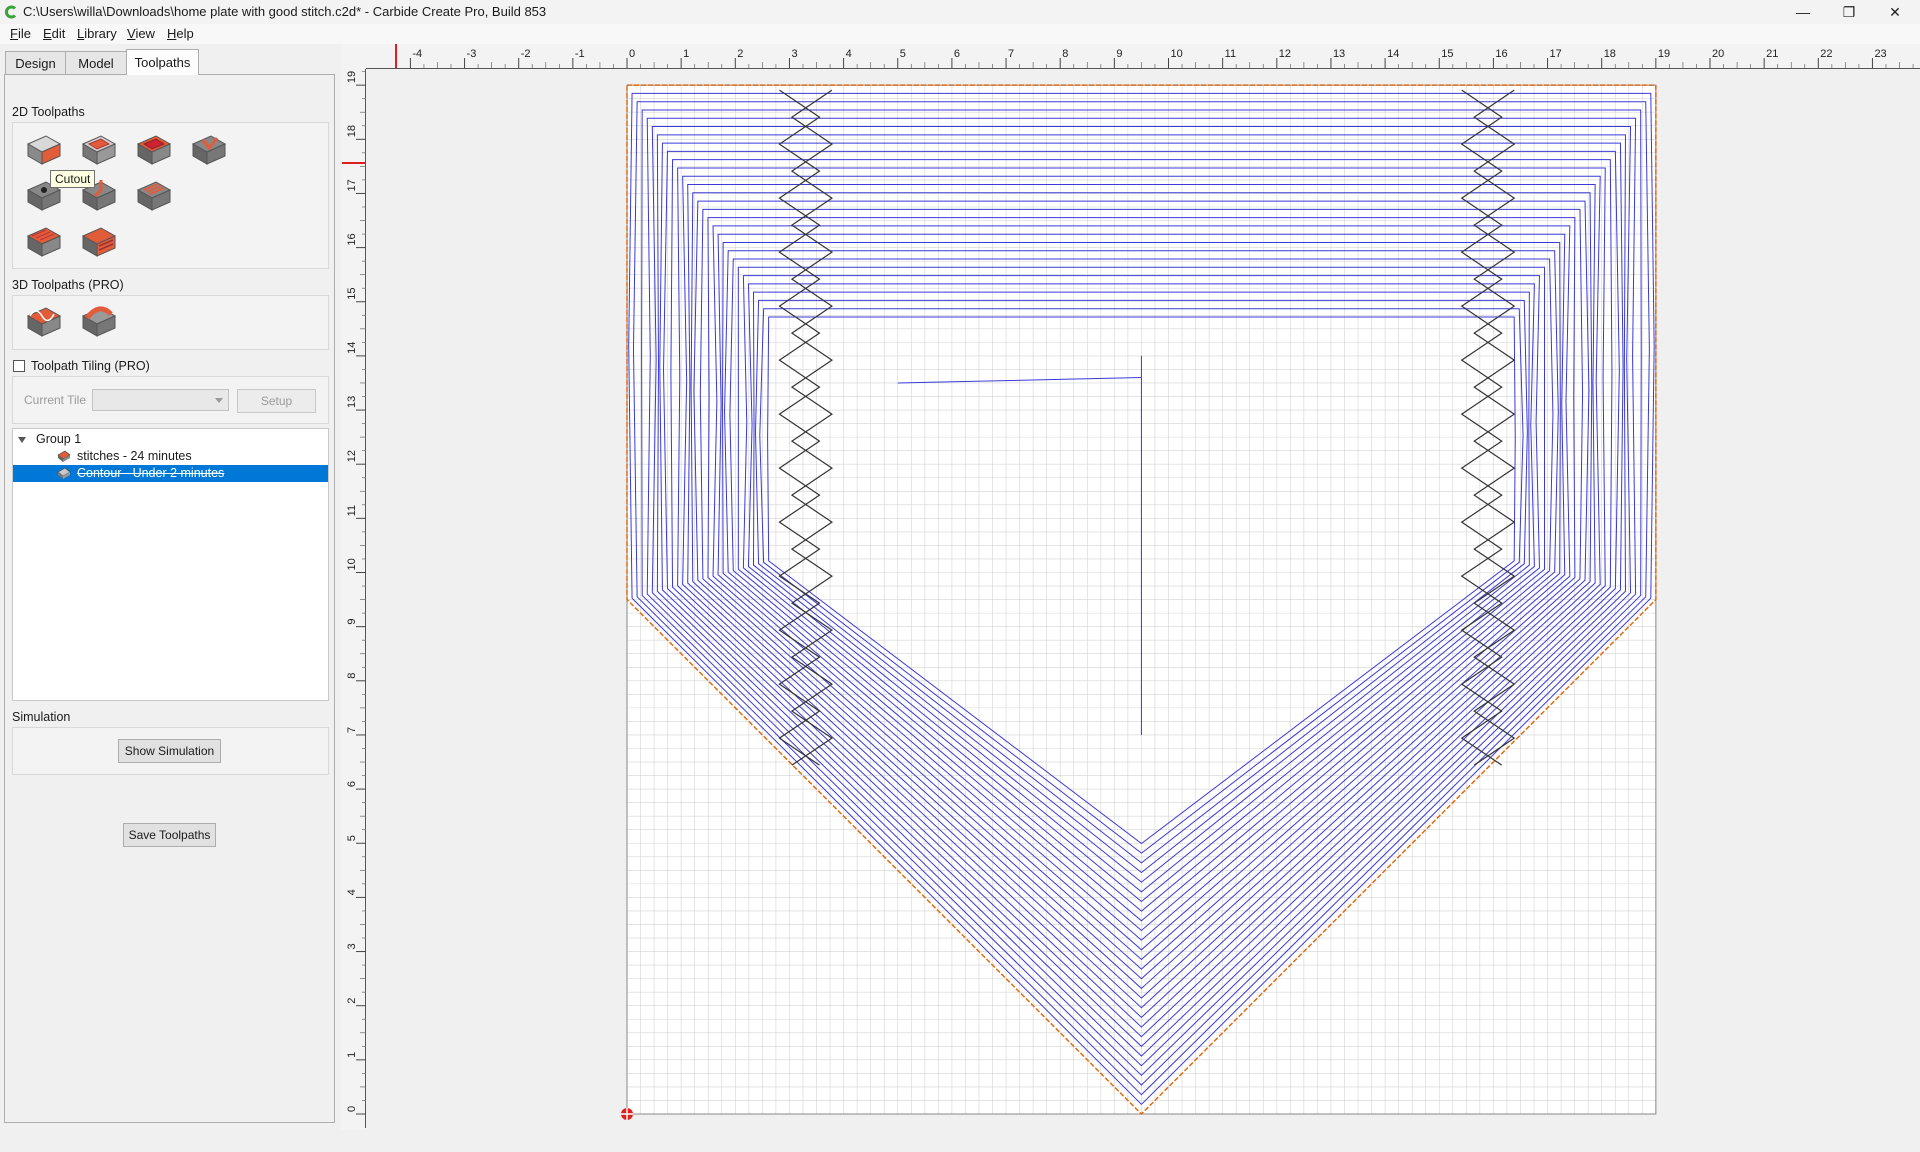  What do you see at coordinates (44, 150) in the screenshot?
I see `contour-toolpath-icon` at bounding box center [44, 150].